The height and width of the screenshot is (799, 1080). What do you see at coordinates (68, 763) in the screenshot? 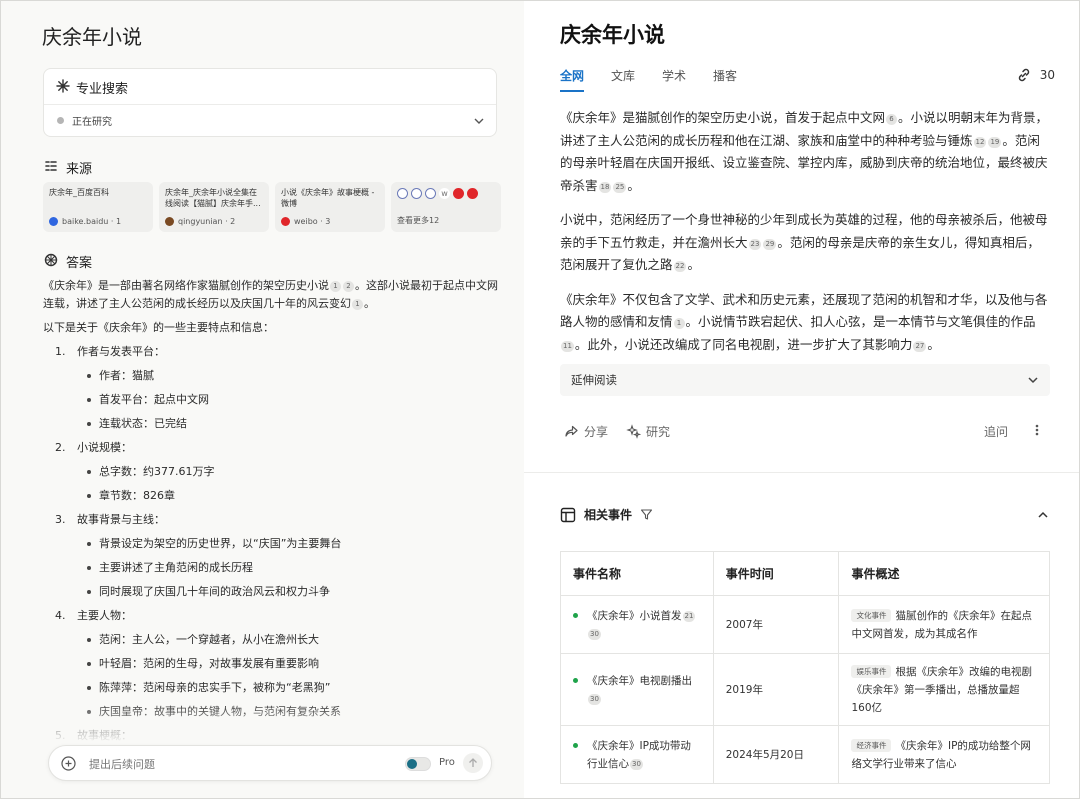
I see `plus-icon` at bounding box center [68, 763].